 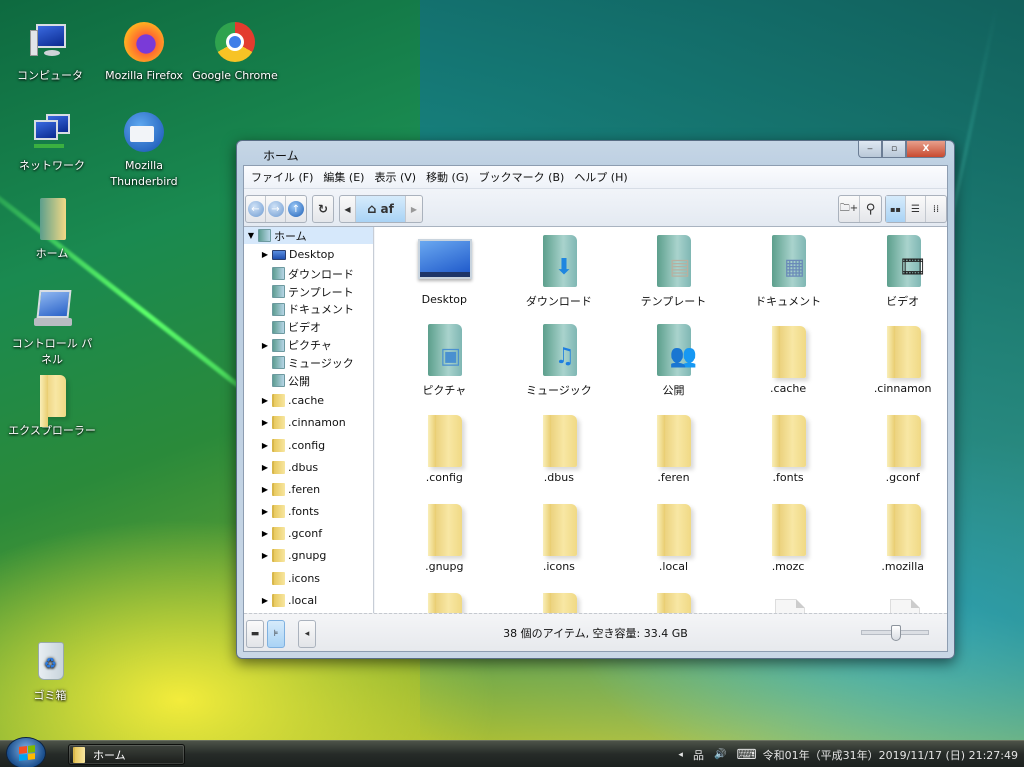 I want to click on file-item: .local, so click(x=673, y=544).